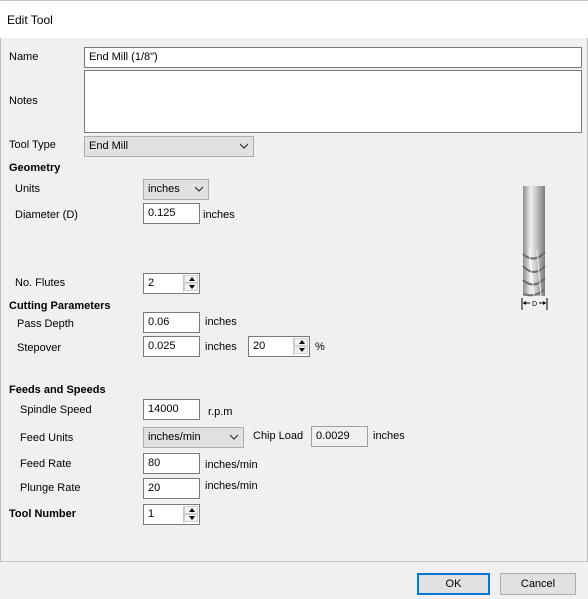 The height and width of the screenshot is (599, 588). What do you see at coordinates (47, 438) in the screenshot?
I see `feed-units-label: Feed Units` at bounding box center [47, 438].